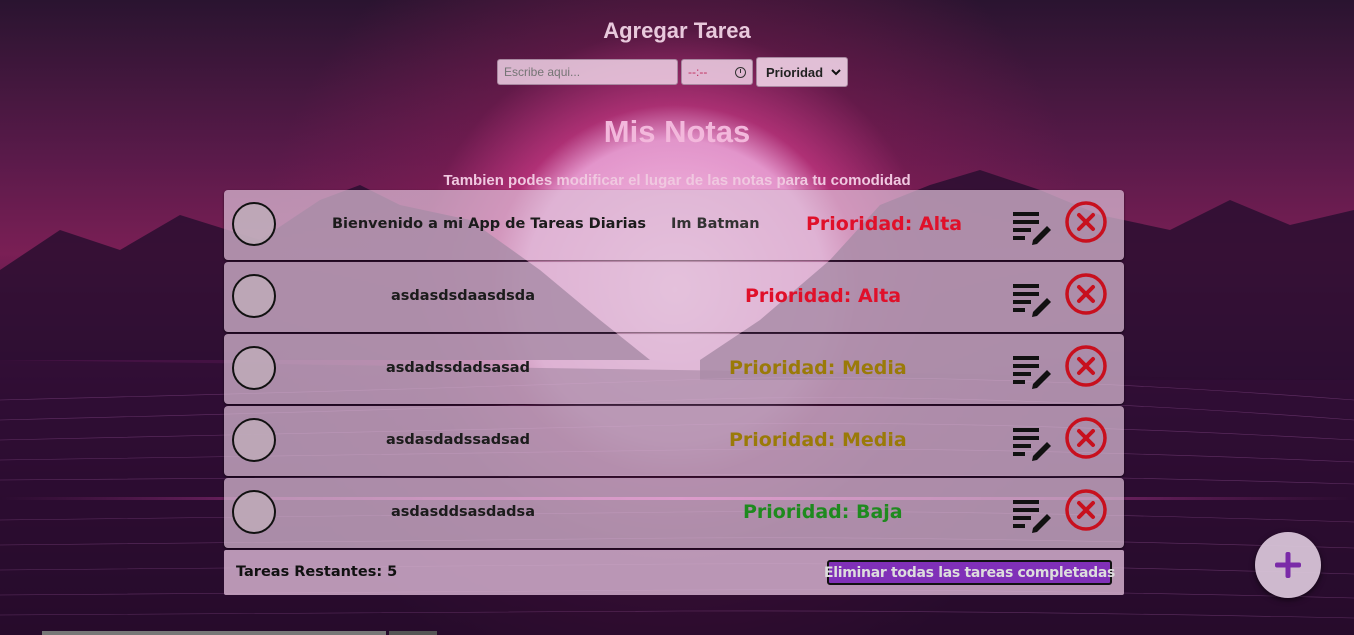 This screenshot has height=635, width=1354. I want to click on note-item: asdasdadssadsad Prioridad: Media, so click(674, 441).